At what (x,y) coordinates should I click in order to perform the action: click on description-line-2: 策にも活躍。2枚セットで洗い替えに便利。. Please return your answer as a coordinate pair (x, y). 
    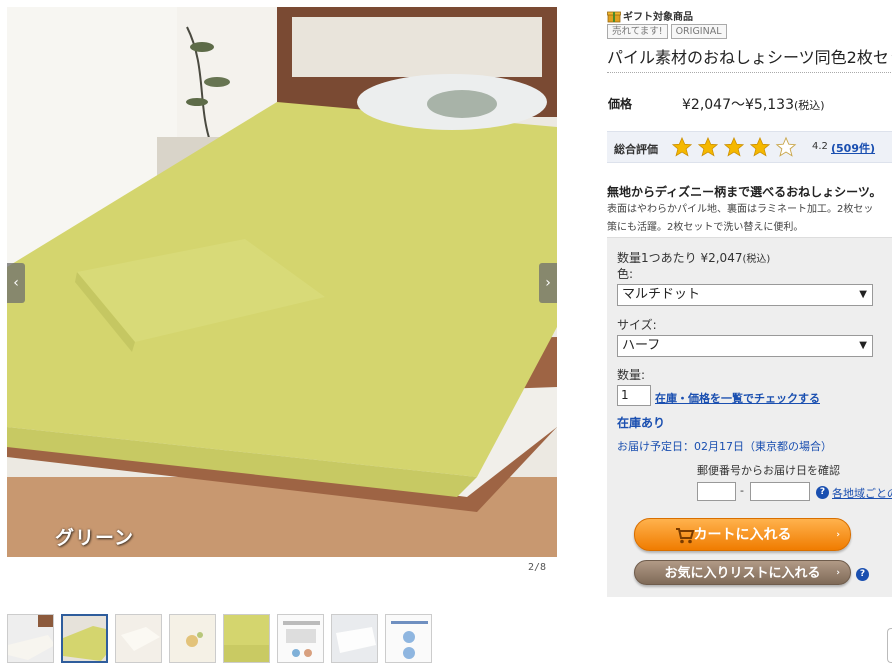
    Looking at the image, I should click on (705, 227).